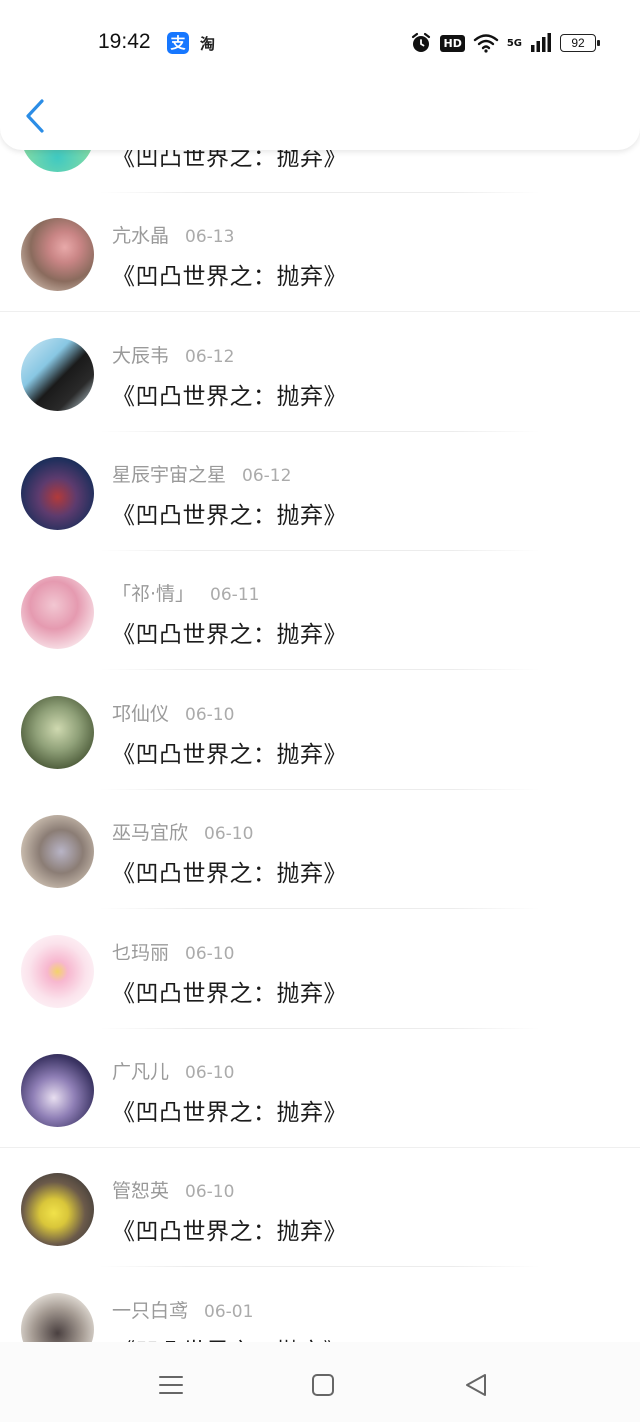 The image size is (640, 1422). Describe the element at coordinates (173, 234) in the screenshot. I see `item-meta: 亢水晶 06-13` at that location.